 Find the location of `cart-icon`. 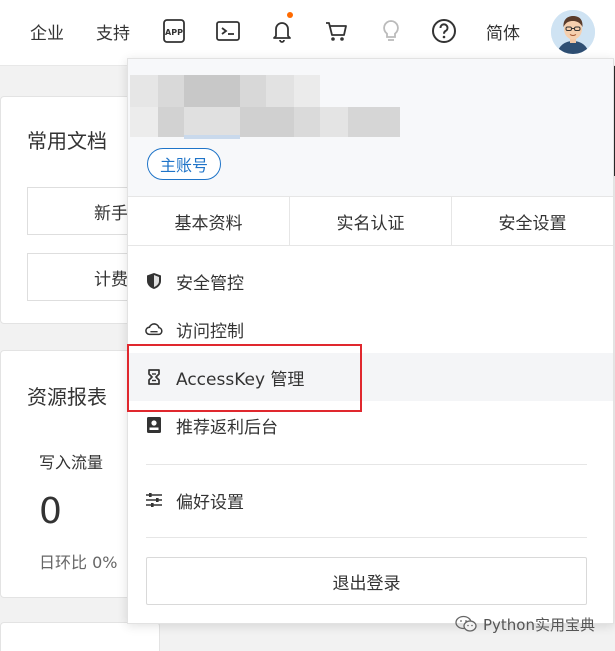

cart-icon is located at coordinates (336, 31).